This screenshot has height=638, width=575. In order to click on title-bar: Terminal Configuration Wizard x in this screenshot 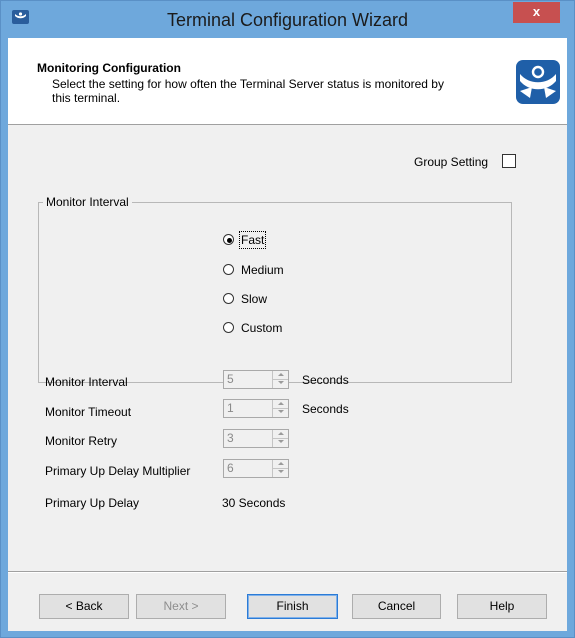, I will do `click(287, 19)`.